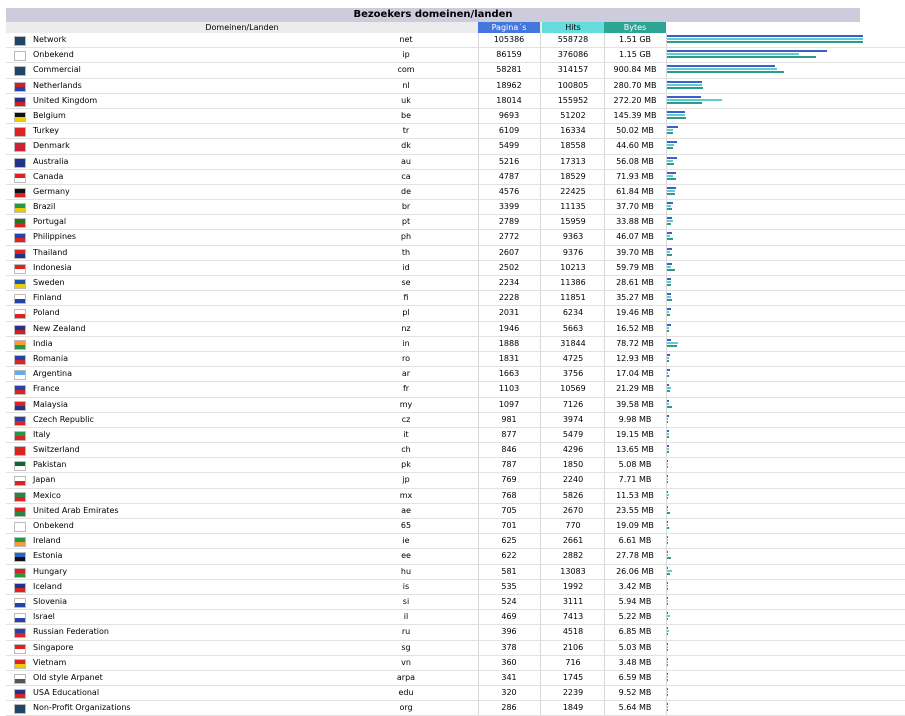 This screenshot has height=716, width=905. Describe the element at coordinates (635, 252) in the screenshot. I see `bytes-value: 39.70 MB` at that location.